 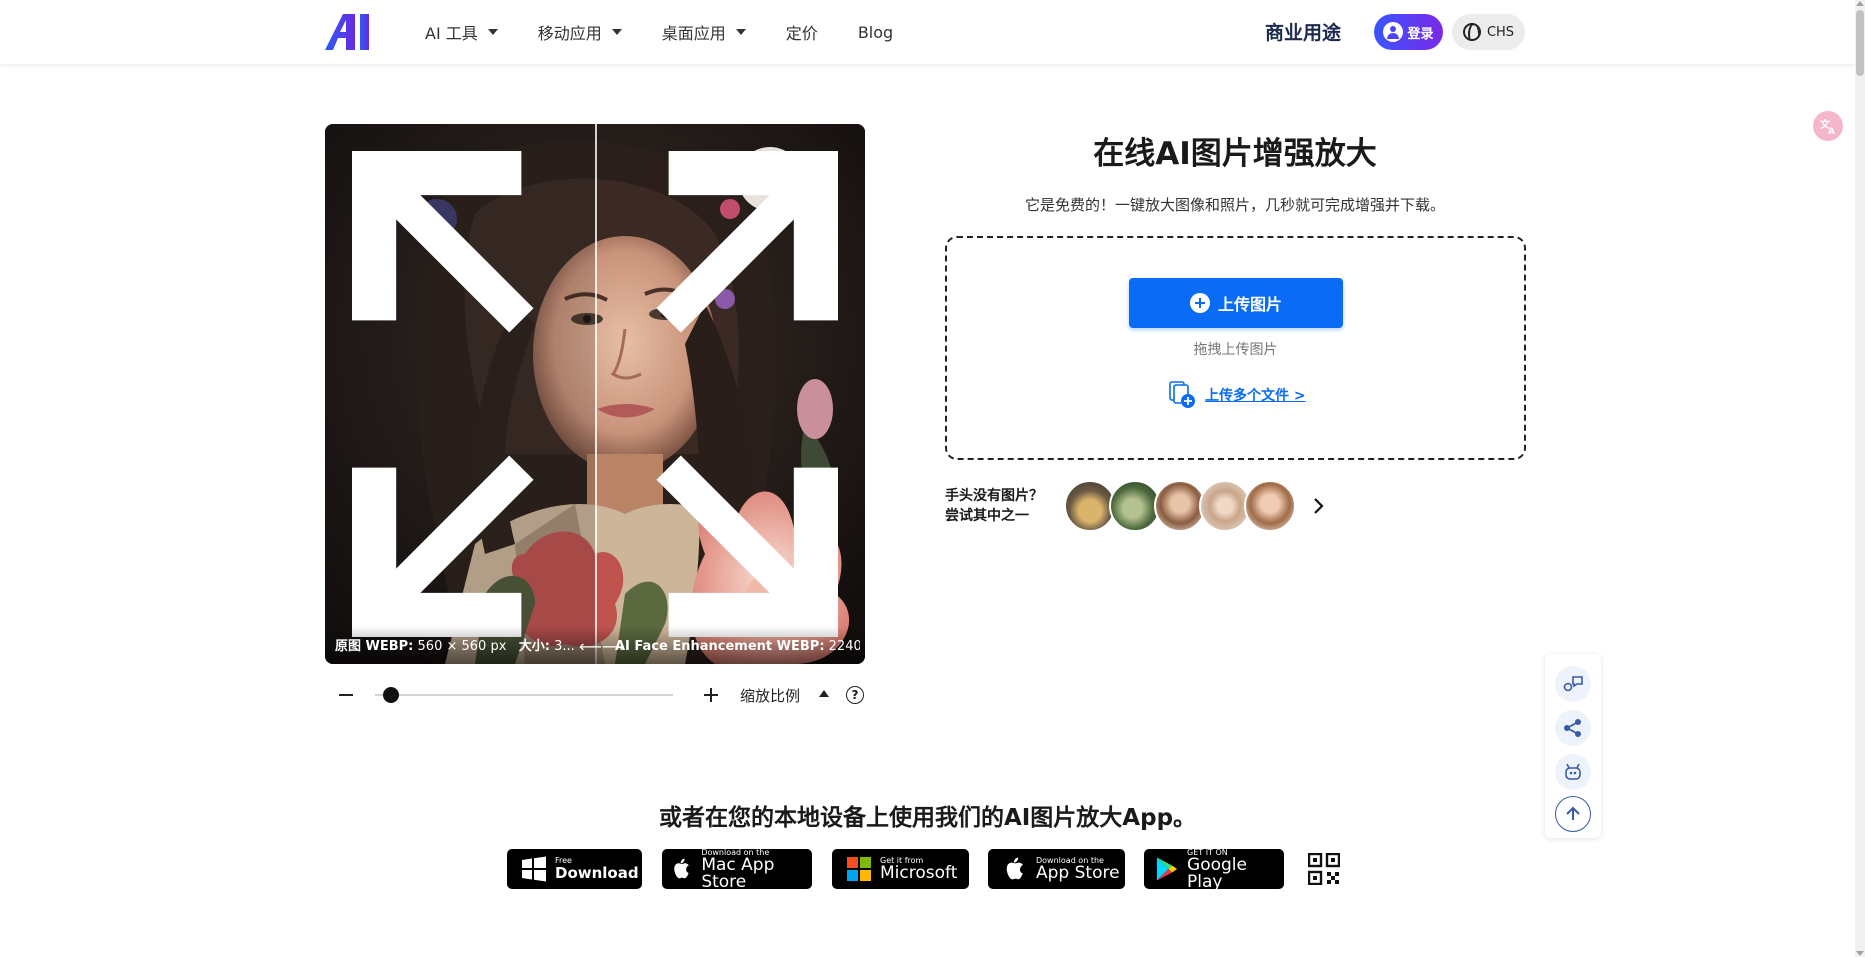 I want to click on windows-icon, so click(x=534, y=869).